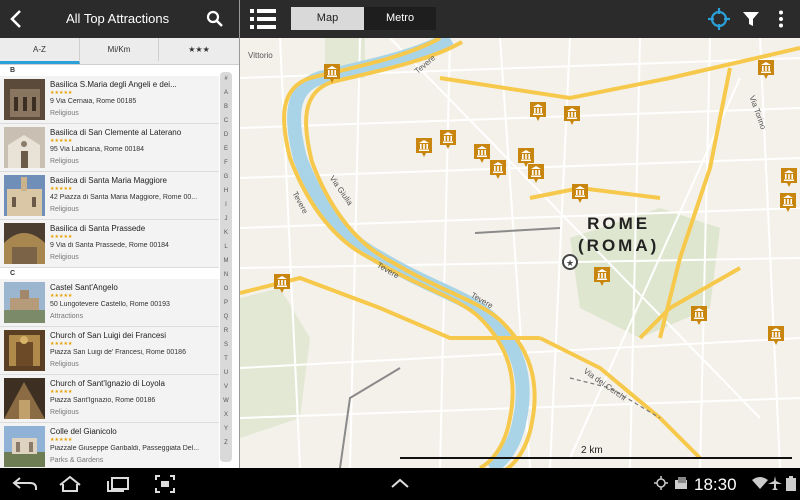  I want to click on chevron-up-icon, so click(400, 483).